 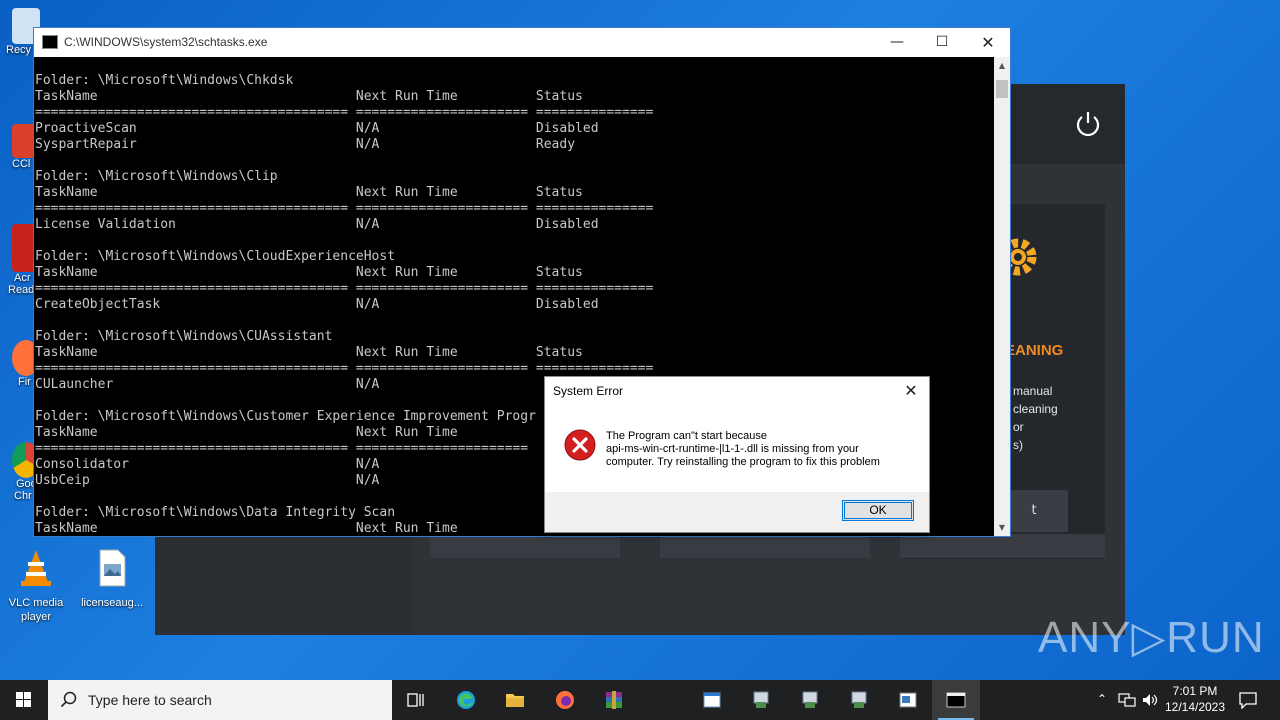 I want to click on taskbar-edge, so click(x=466, y=700).